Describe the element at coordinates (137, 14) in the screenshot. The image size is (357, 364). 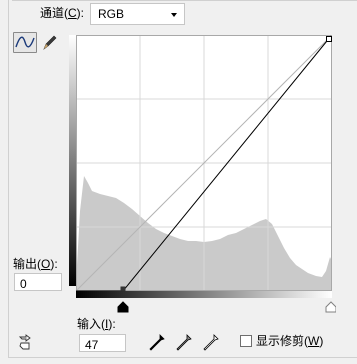
I see `channel-select: RGB` at that location.